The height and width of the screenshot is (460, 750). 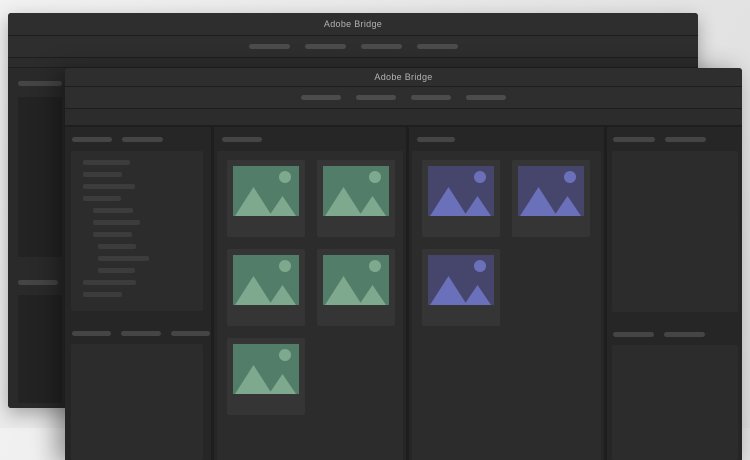 I want to click on preview-tab-row, so click(x=674, y=139).